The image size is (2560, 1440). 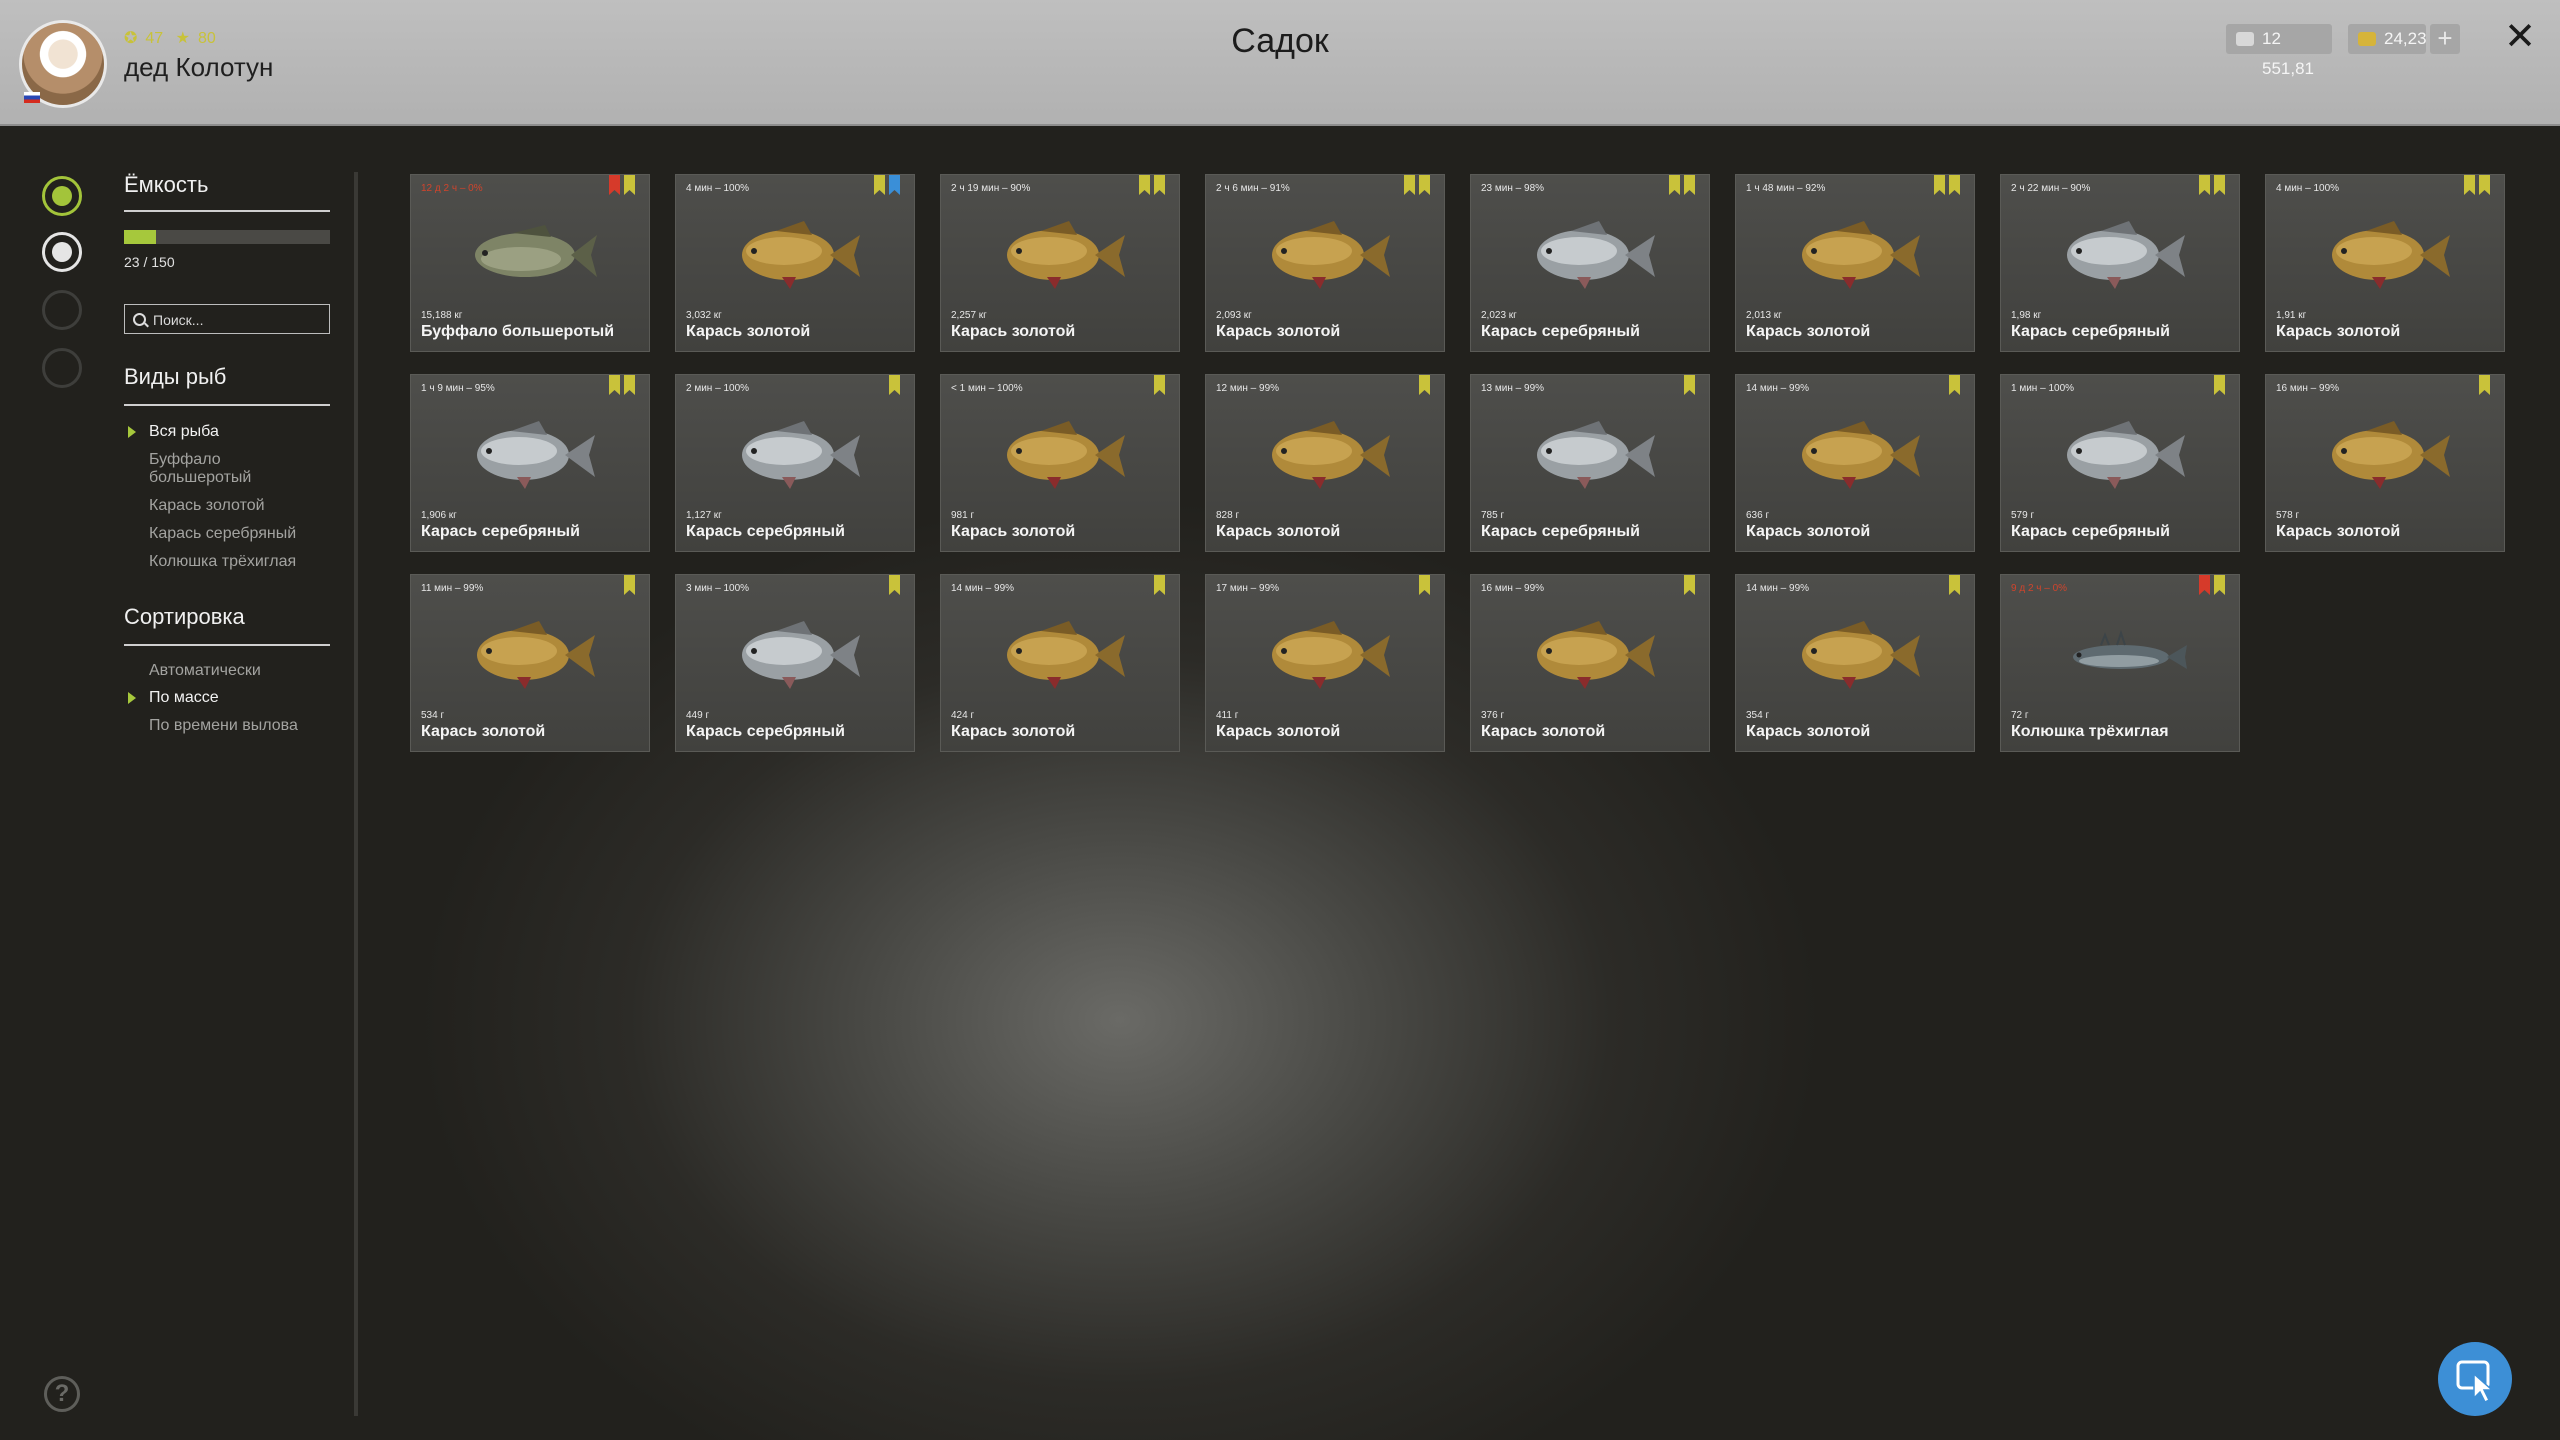 I want to click on fish-weight: 578 г, so click(x=2288, y=515).